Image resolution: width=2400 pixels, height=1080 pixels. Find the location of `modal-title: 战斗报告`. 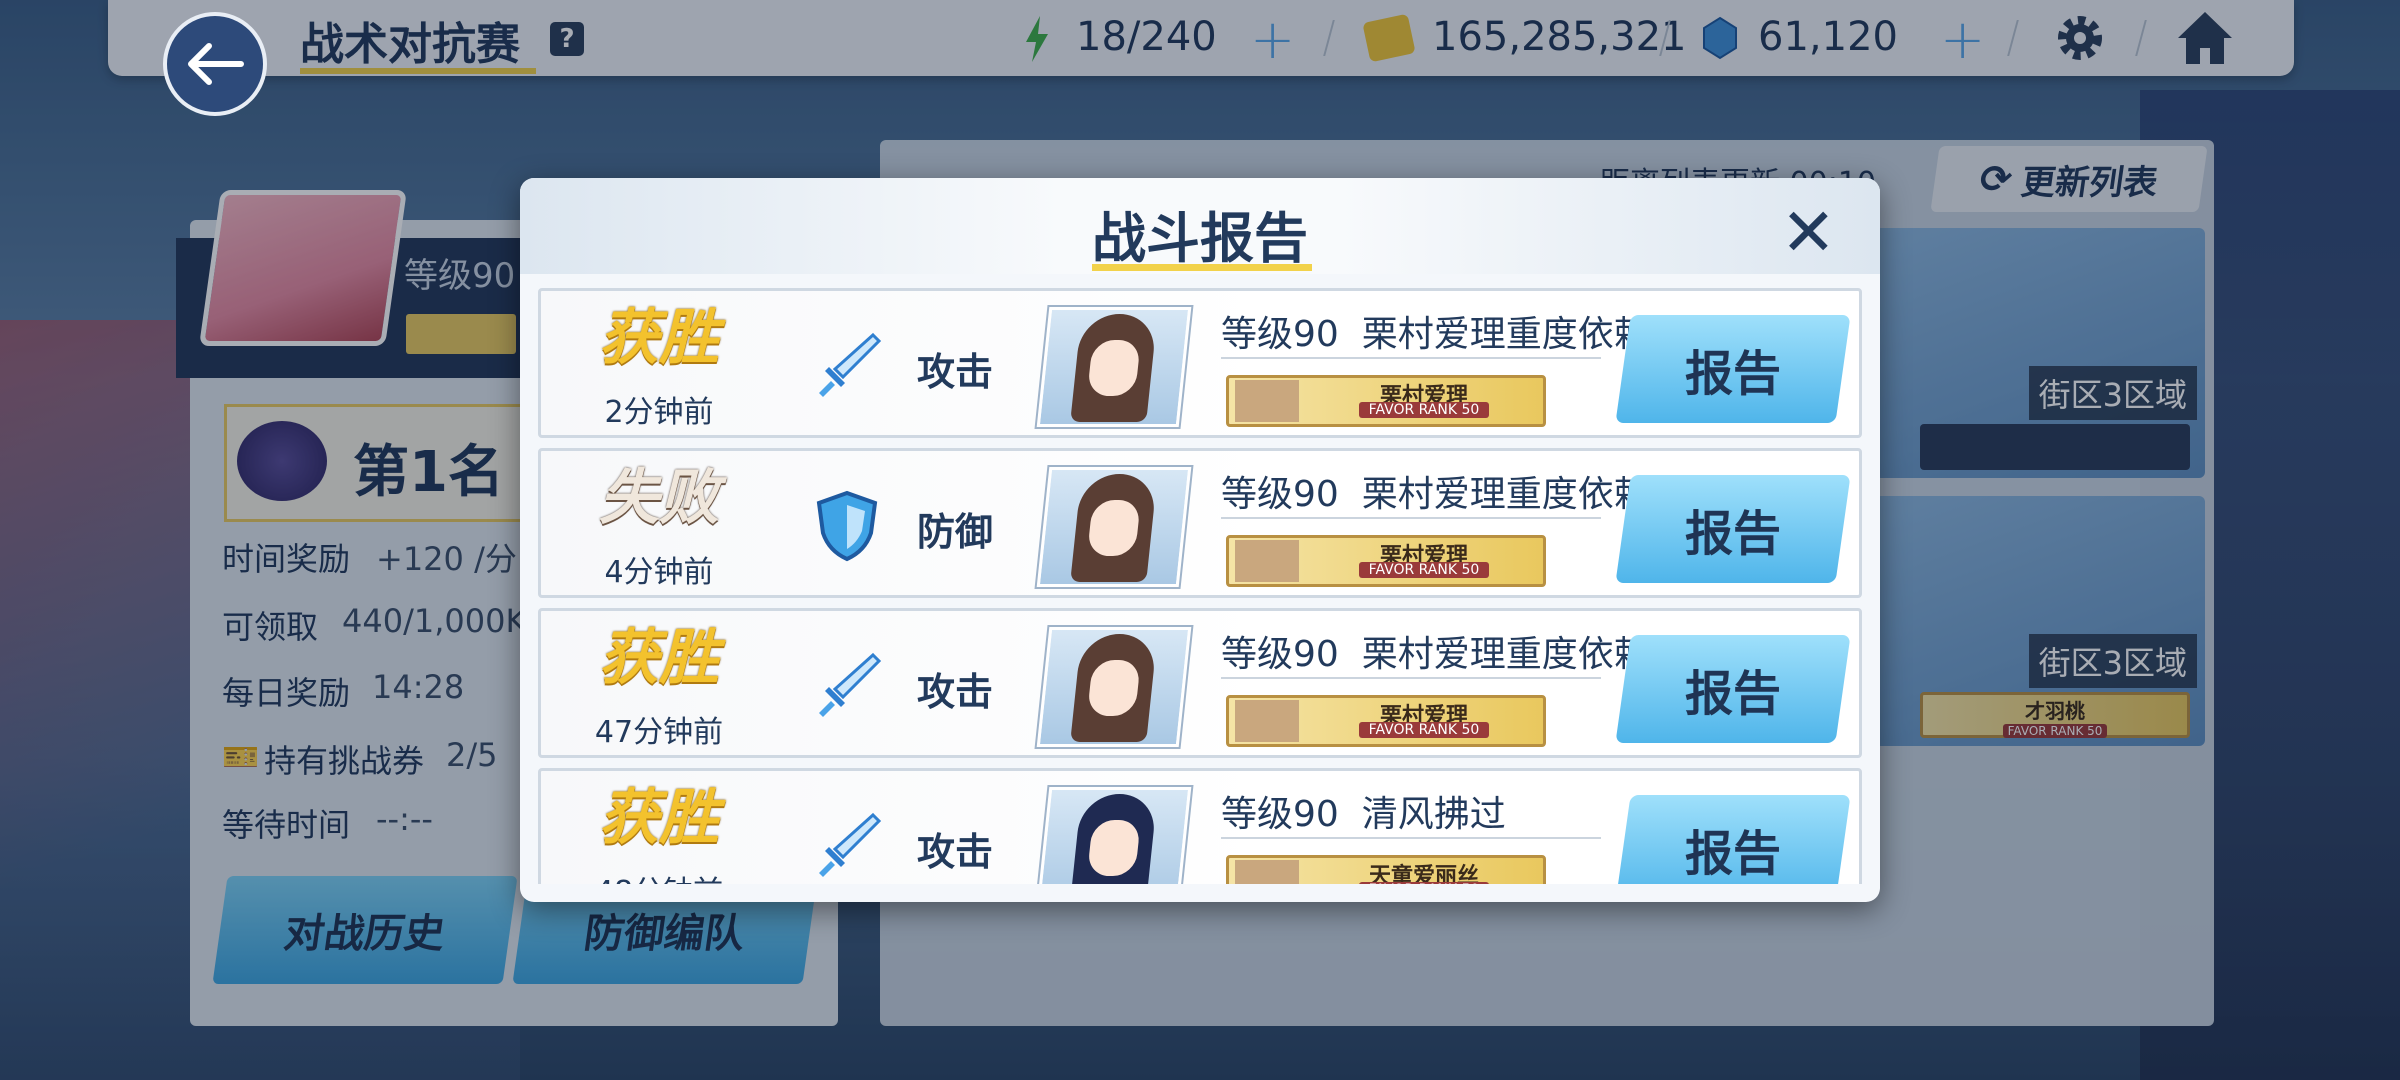

modal-title: 战斗报告 is located at coordinates (1200, 238).